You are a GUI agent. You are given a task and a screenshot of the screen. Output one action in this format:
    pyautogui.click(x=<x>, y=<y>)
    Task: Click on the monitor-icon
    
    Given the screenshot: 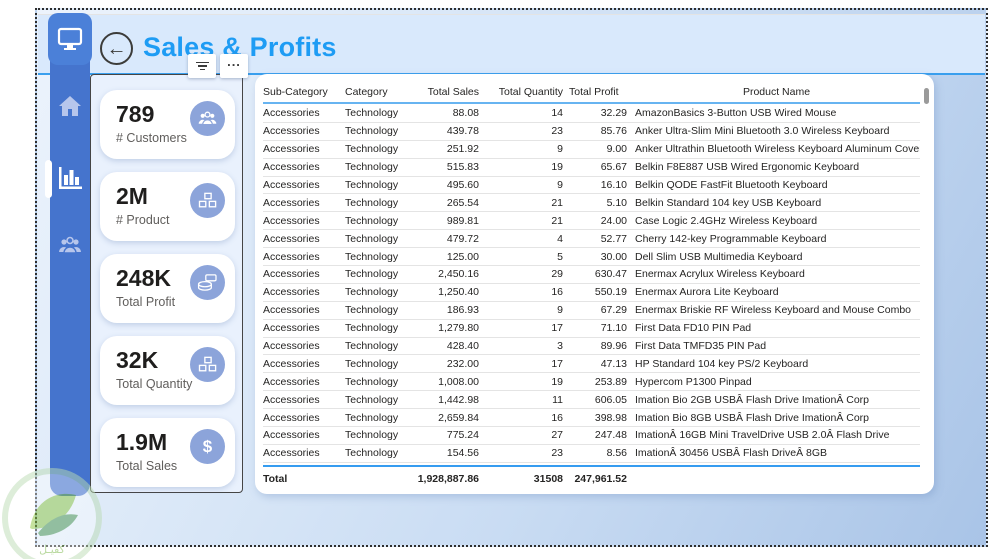 What is the action you would take?
    pyautogui.click(x=70, y=39)
    